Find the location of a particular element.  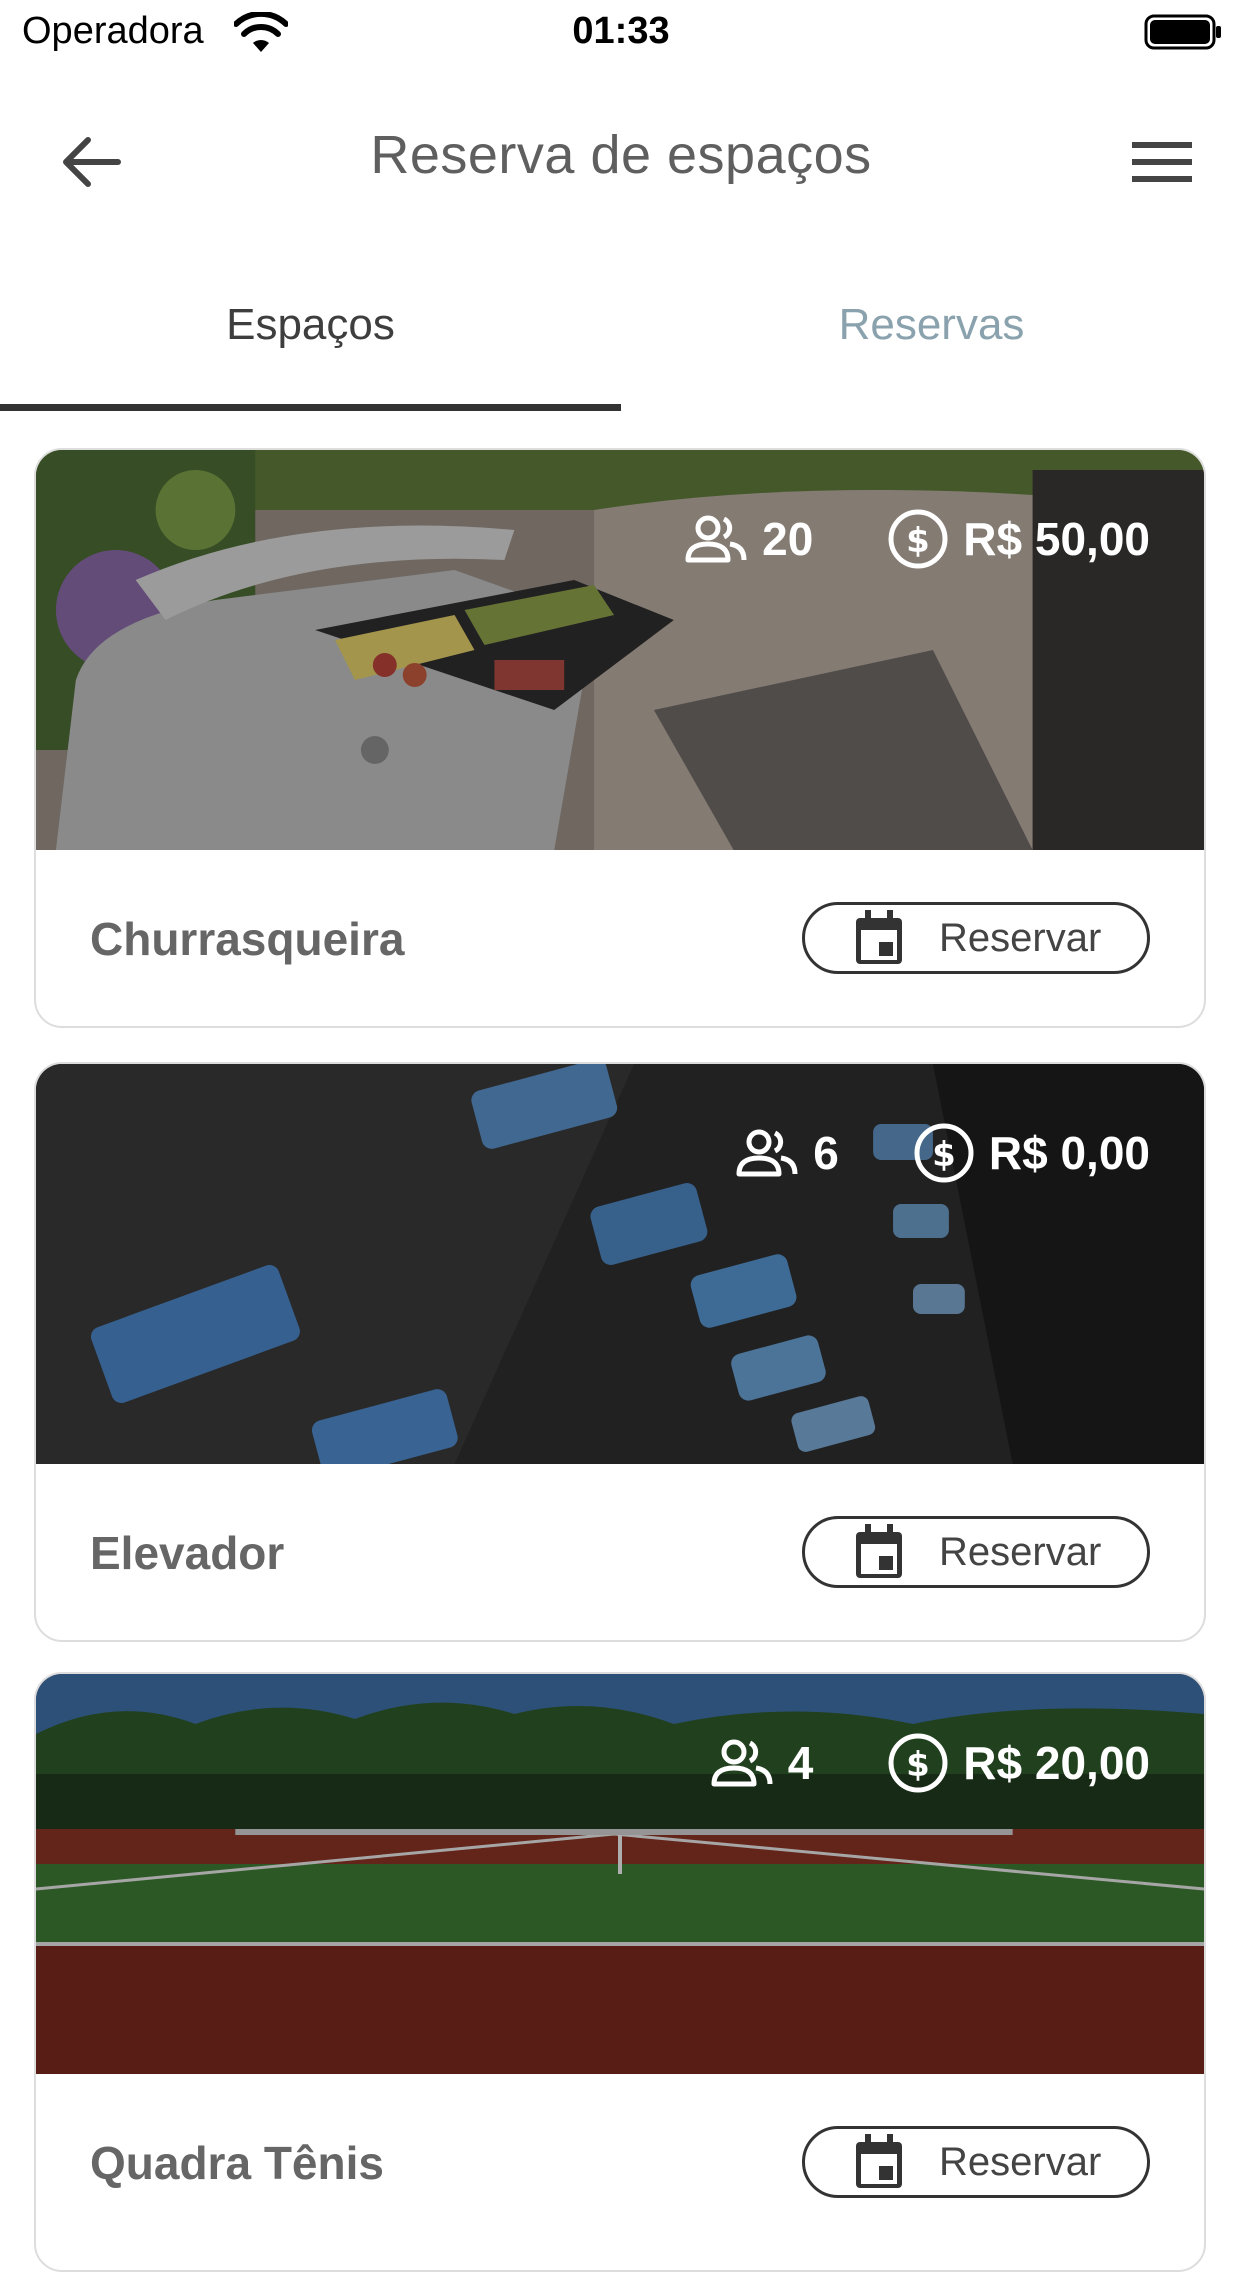

tab-reservas: Reservas is located at coordinates (931, 335).